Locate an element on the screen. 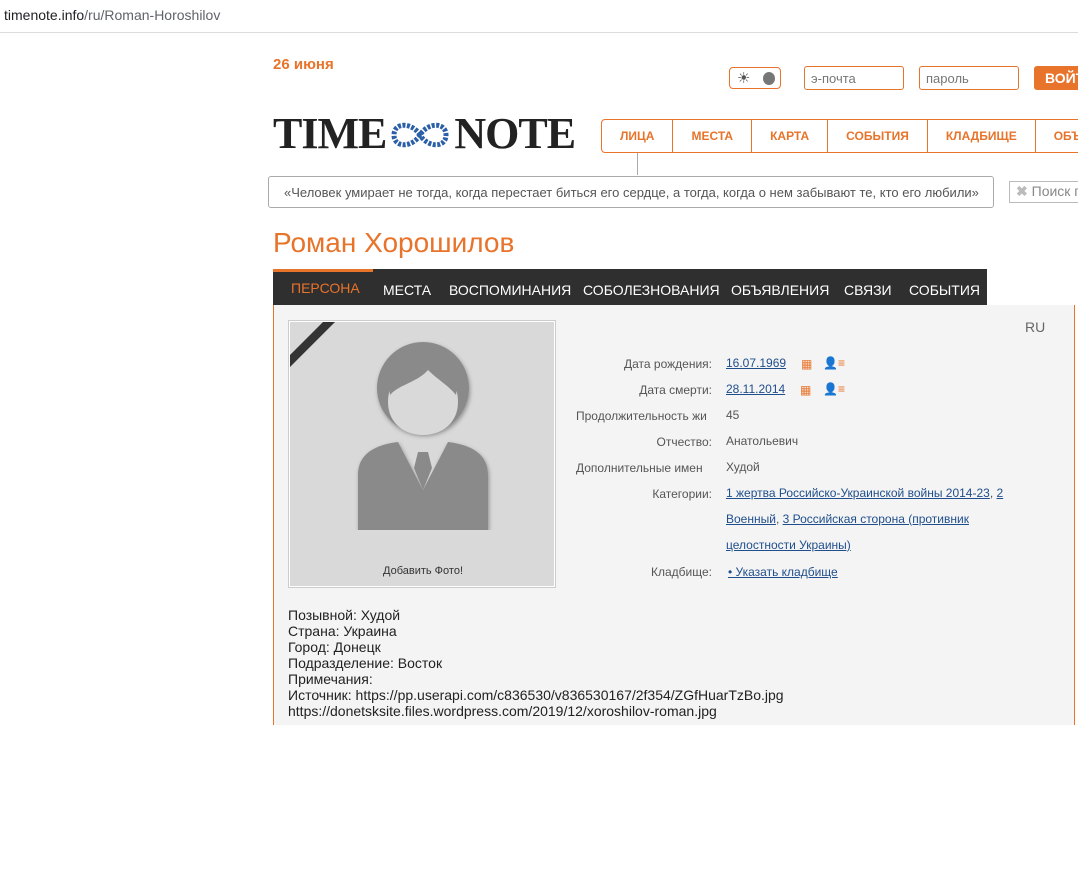 This screenshot has height=882, width=1078. site-logo: TIME NOTE is located at coordinates (424, 133).